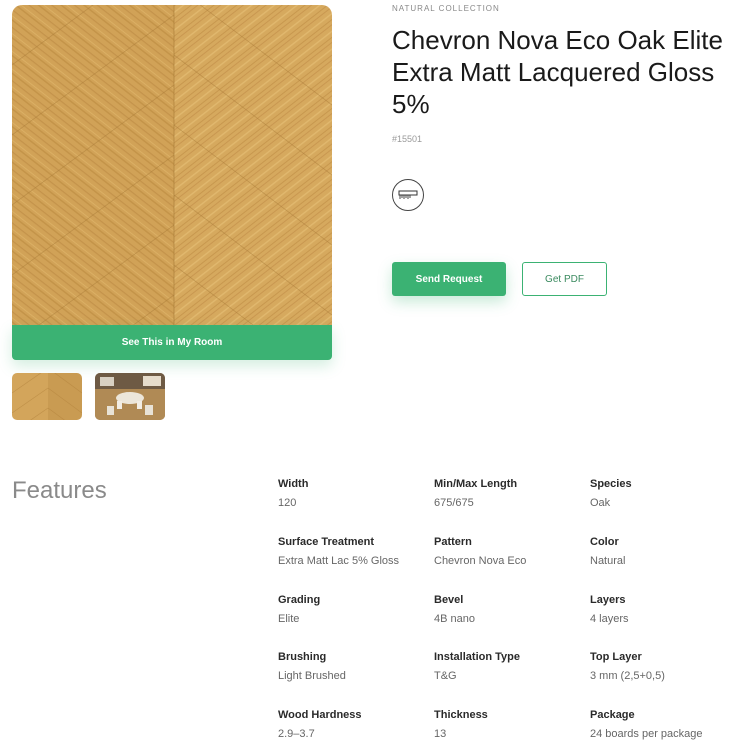 The image size is (739, 754). I want to click on features-heading: Features, so click(59, 490).